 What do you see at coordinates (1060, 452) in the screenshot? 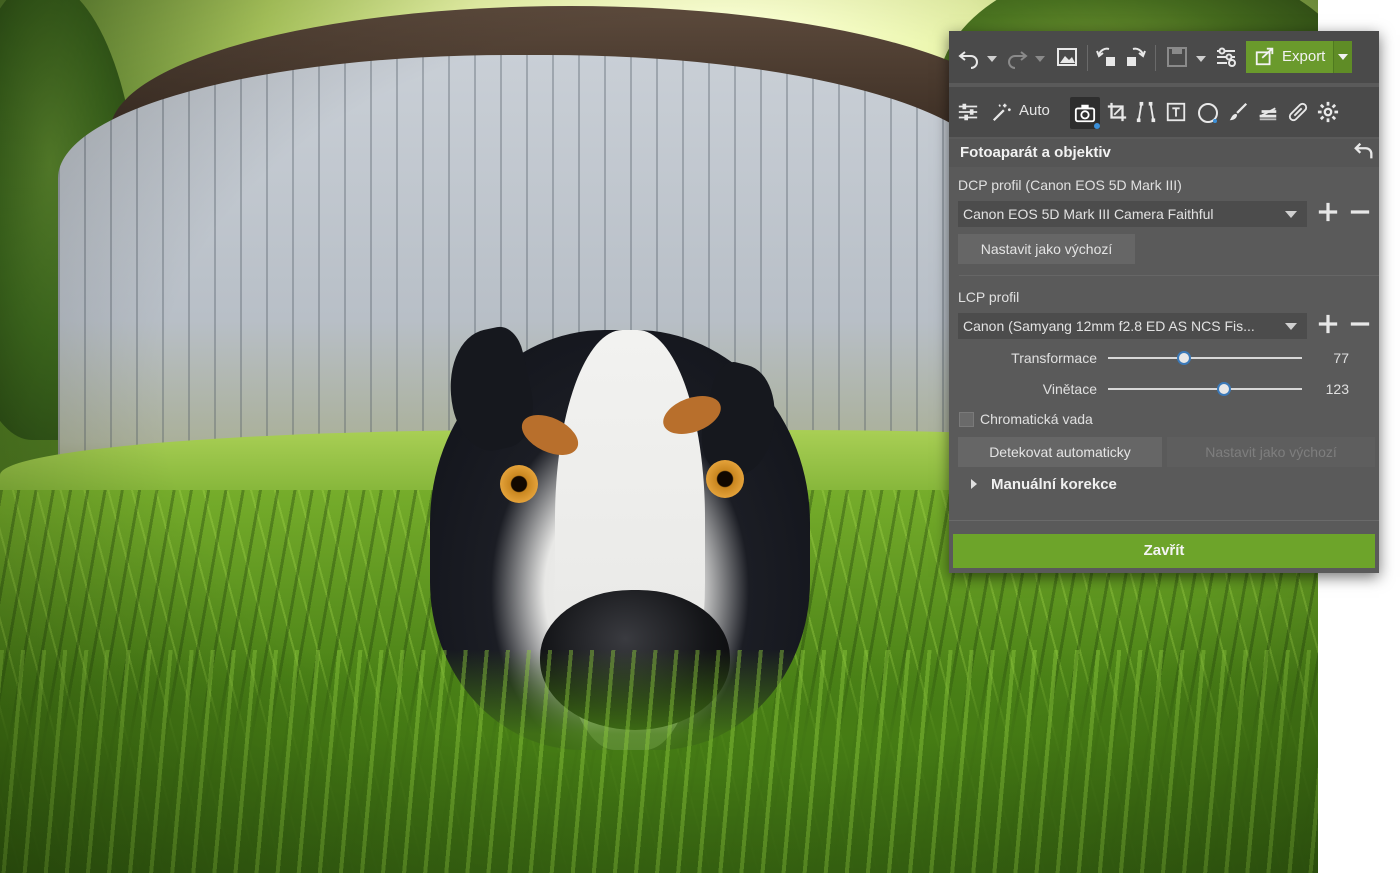
I see `detect-automatically-button: Detekovat automaticky` at bounding box center [1060, 452].